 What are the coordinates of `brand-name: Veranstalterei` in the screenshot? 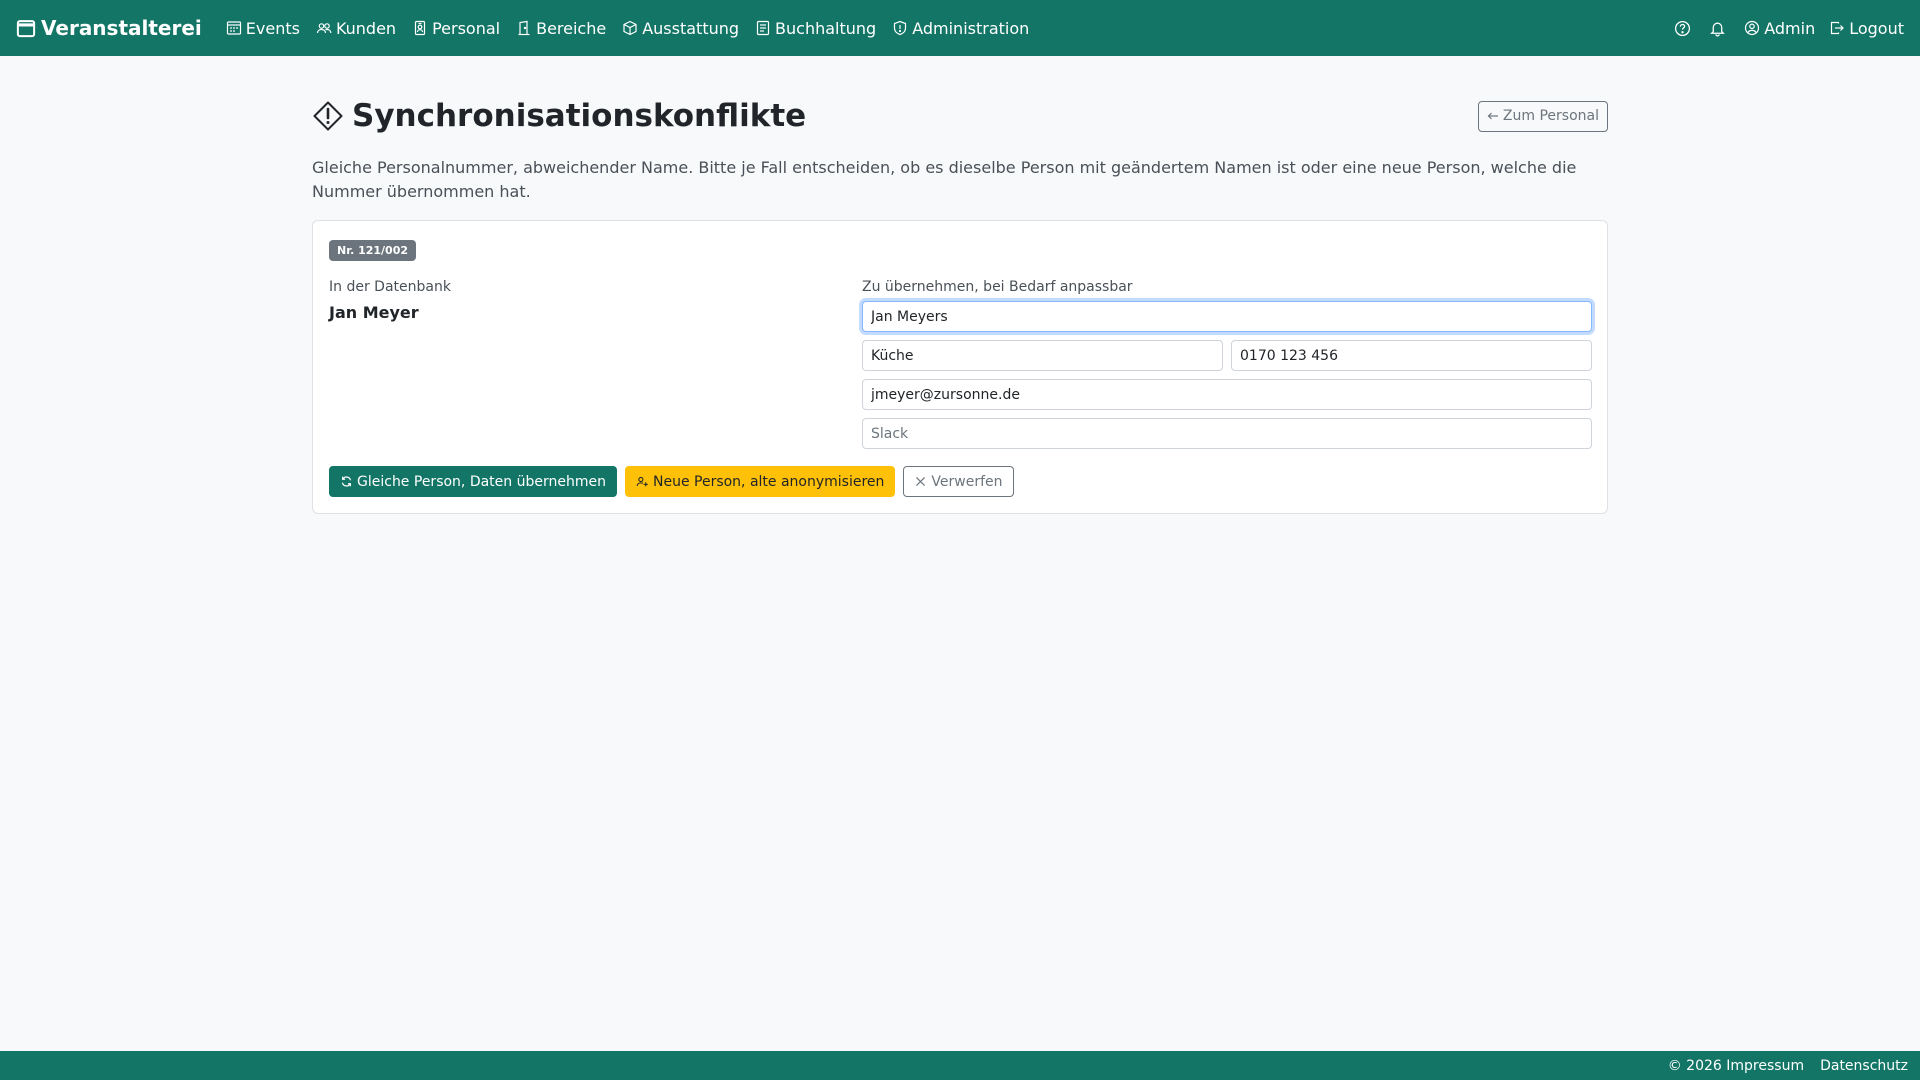 It's located at (121, 28).